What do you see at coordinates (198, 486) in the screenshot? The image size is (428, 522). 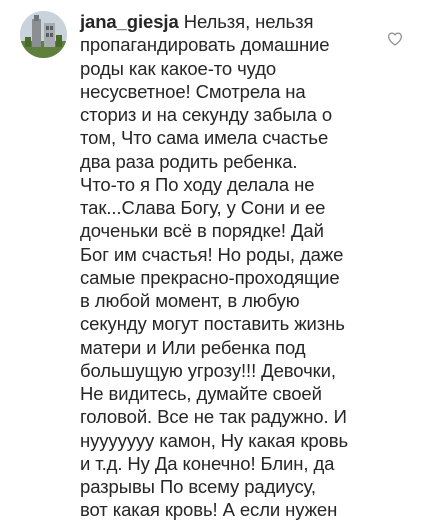 I see `comment-text-line: разрывы По всему радиусу,` at bounding box center [198, 486].